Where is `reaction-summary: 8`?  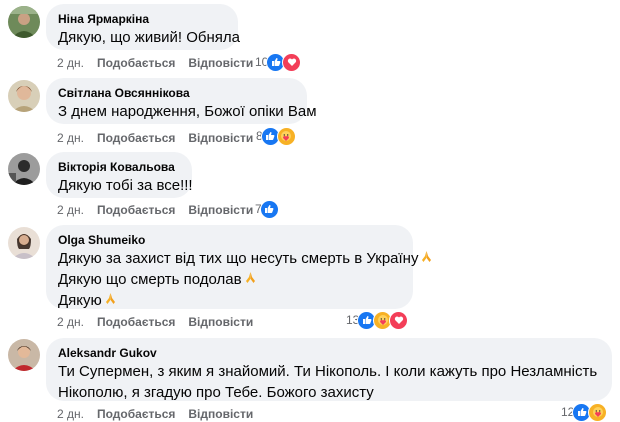
reaction-summary: 8 is located at coordinates (276, 136).